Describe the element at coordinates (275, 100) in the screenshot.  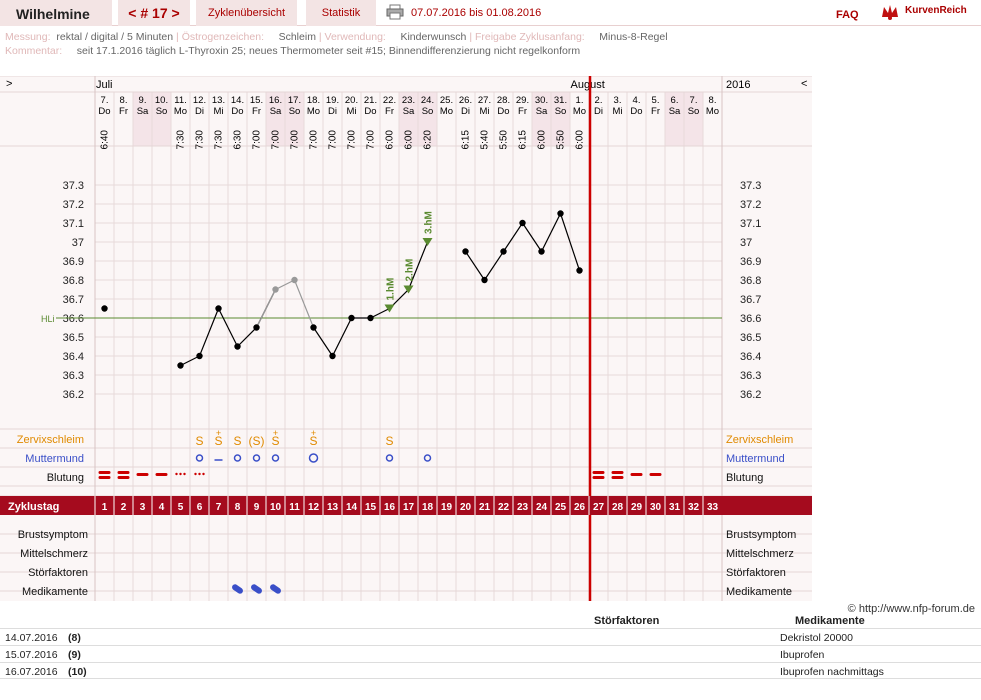
I see `date-label: 16.` at that location.